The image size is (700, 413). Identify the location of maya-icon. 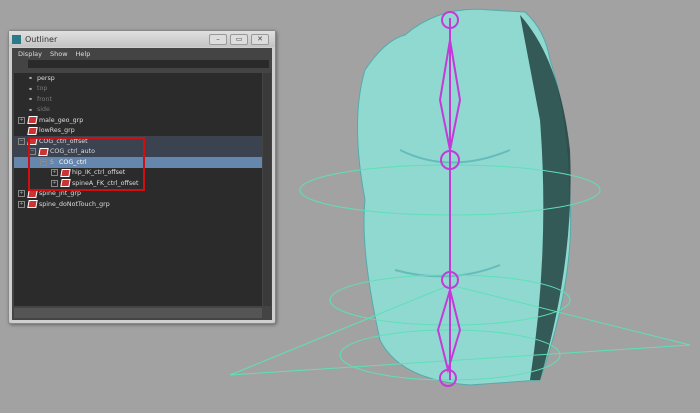
(16, 39).